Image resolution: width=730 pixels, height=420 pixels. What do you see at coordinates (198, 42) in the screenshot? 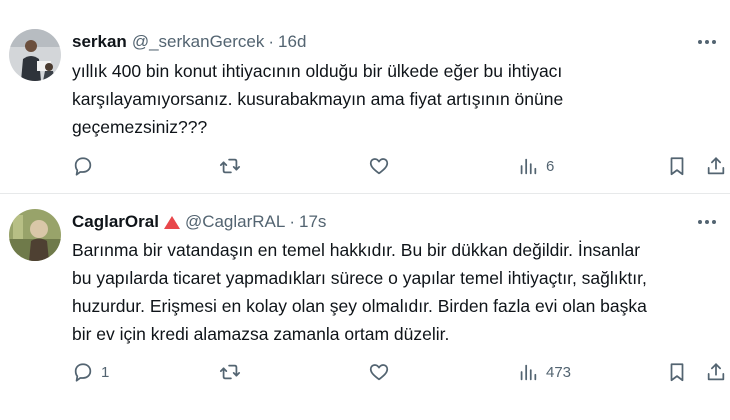
I see `user-handle: @_serkanGercek` at bounding box center [198, 42].